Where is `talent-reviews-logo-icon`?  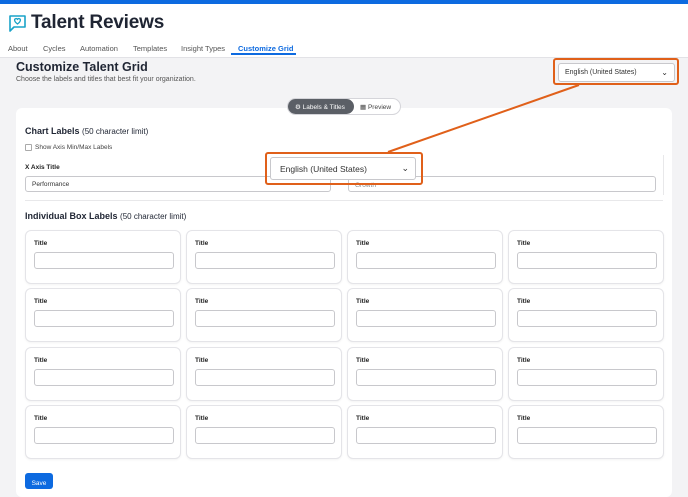
talent-reviews-logo-icon is located at coordinates (17, 23).